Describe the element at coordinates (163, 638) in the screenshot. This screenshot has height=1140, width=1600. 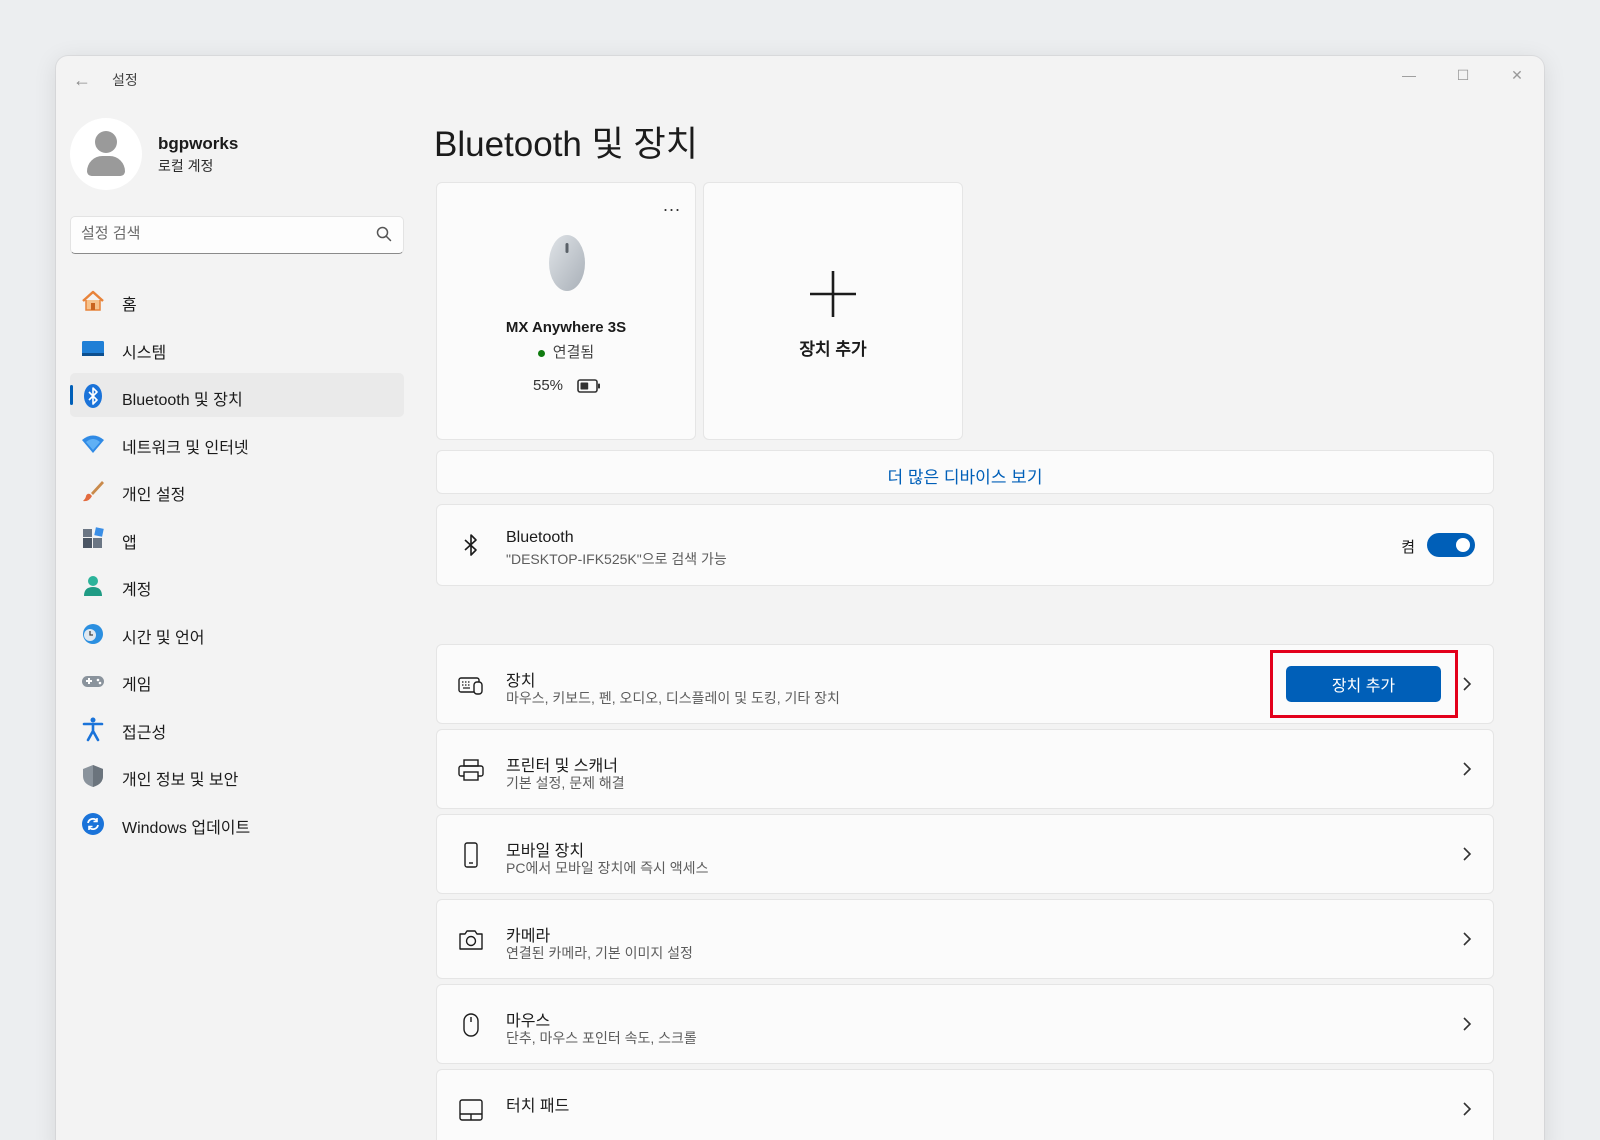
I see `sidebar-item-label: 시간 및 언어` at that location.